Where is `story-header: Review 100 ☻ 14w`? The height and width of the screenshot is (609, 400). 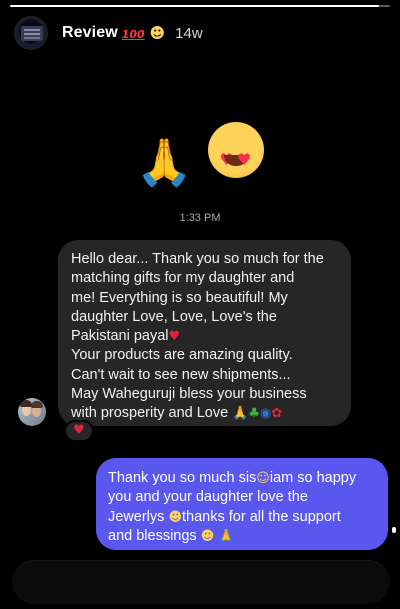
story-header: Review 100 ☻ 14w is located at coordinates (200, 33).